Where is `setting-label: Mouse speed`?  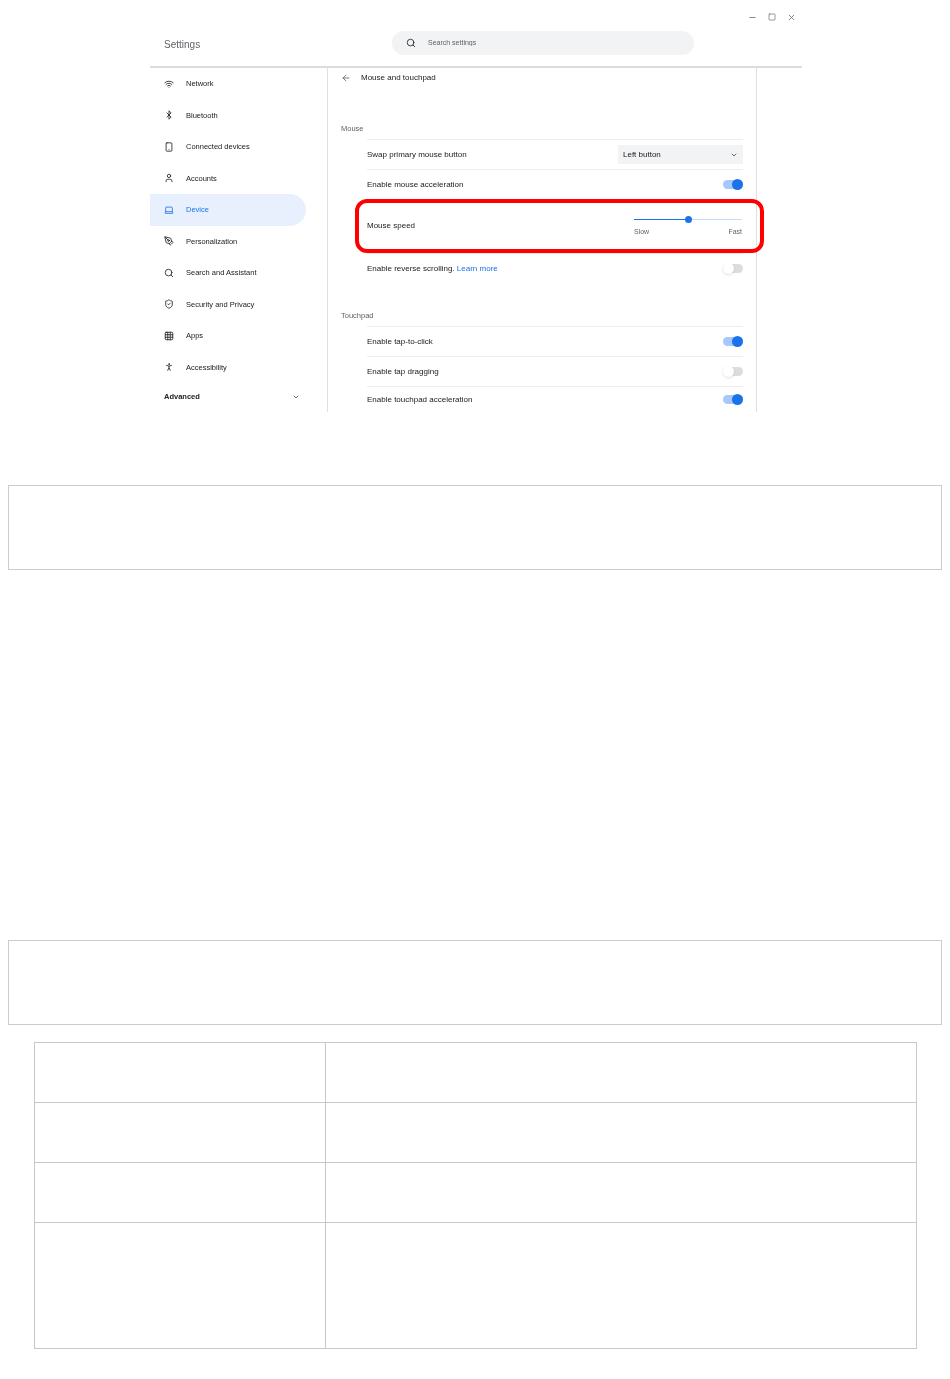
setting-label: Mouse speed is located at coordinates (391, 226).